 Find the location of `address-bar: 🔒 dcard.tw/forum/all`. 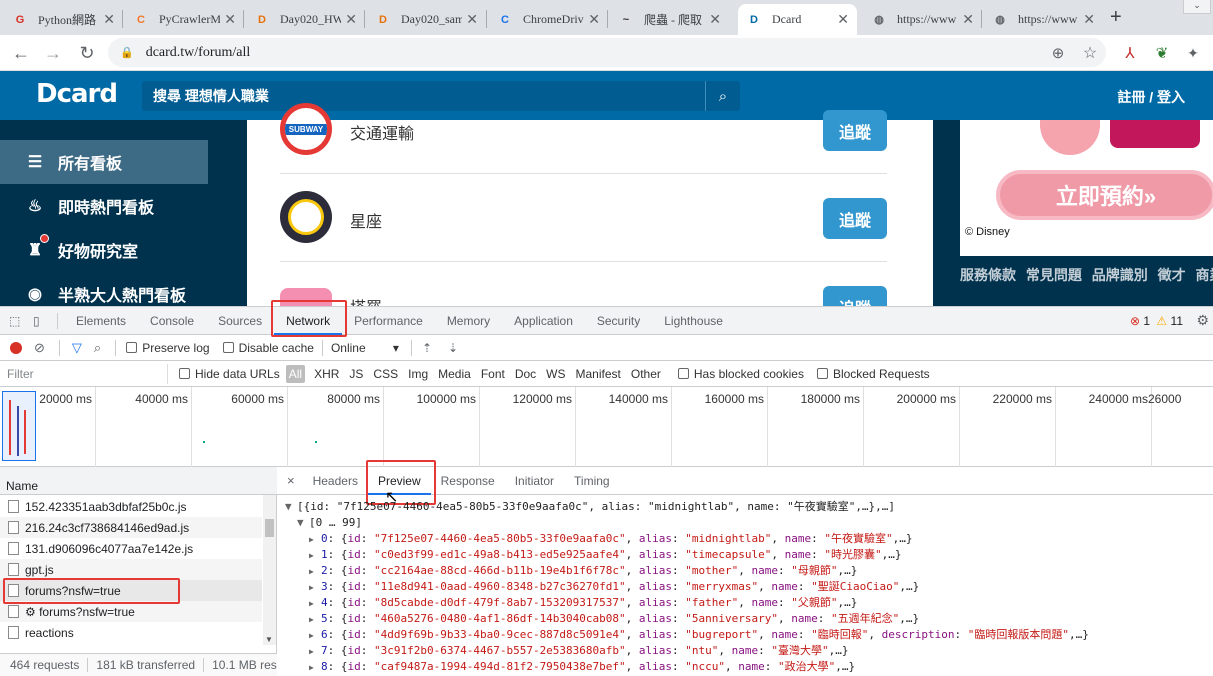

address-bar: 🔒 dcard.tw/forum/all is located at coordinates (607, 52).